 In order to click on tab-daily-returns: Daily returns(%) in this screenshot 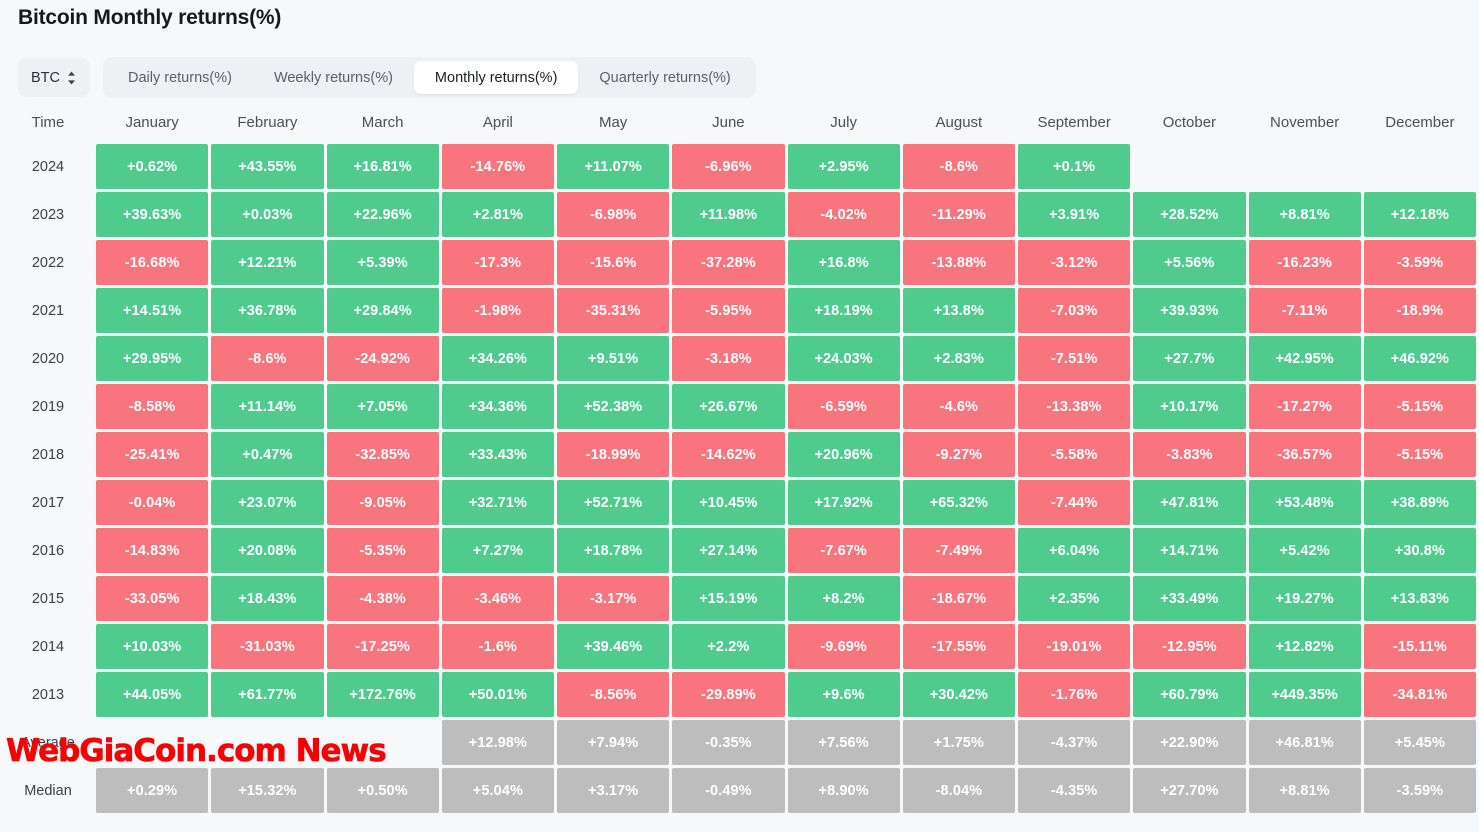, I will do `click(180, 77)`.